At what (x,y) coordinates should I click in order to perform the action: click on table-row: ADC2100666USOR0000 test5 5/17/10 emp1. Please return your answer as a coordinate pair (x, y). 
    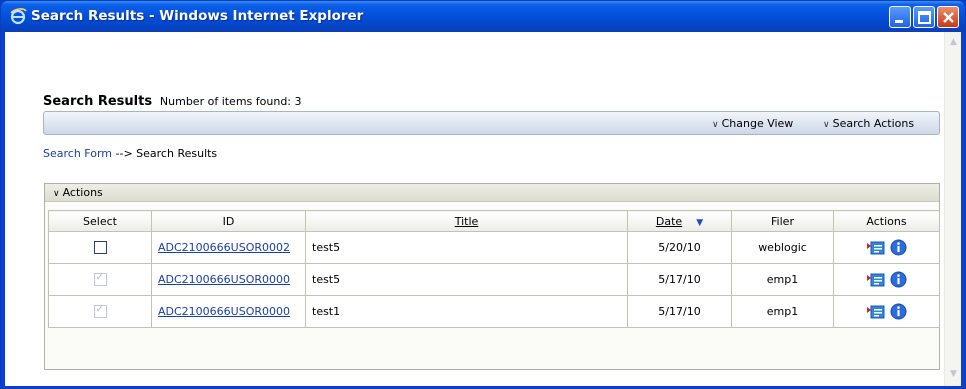
    Looking at the image, I should click on (494, 279).